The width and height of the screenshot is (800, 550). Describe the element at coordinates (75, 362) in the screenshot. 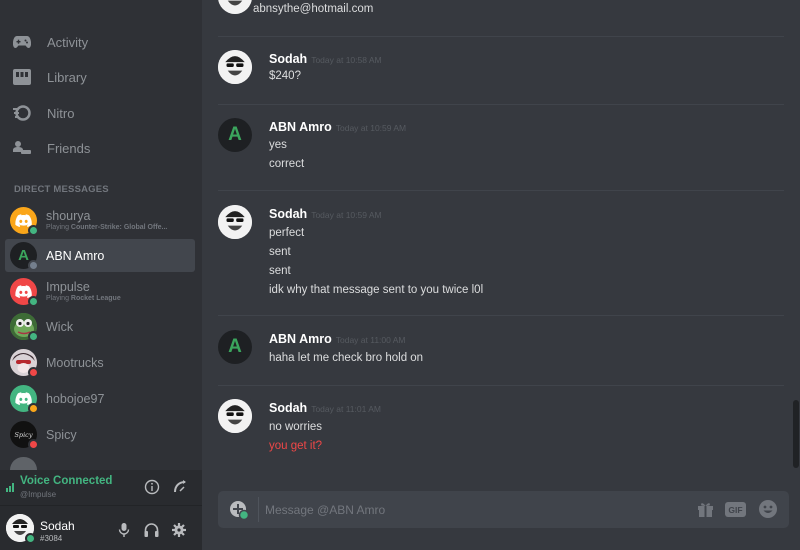

I see `dm-name: Mootrucks` at that location.